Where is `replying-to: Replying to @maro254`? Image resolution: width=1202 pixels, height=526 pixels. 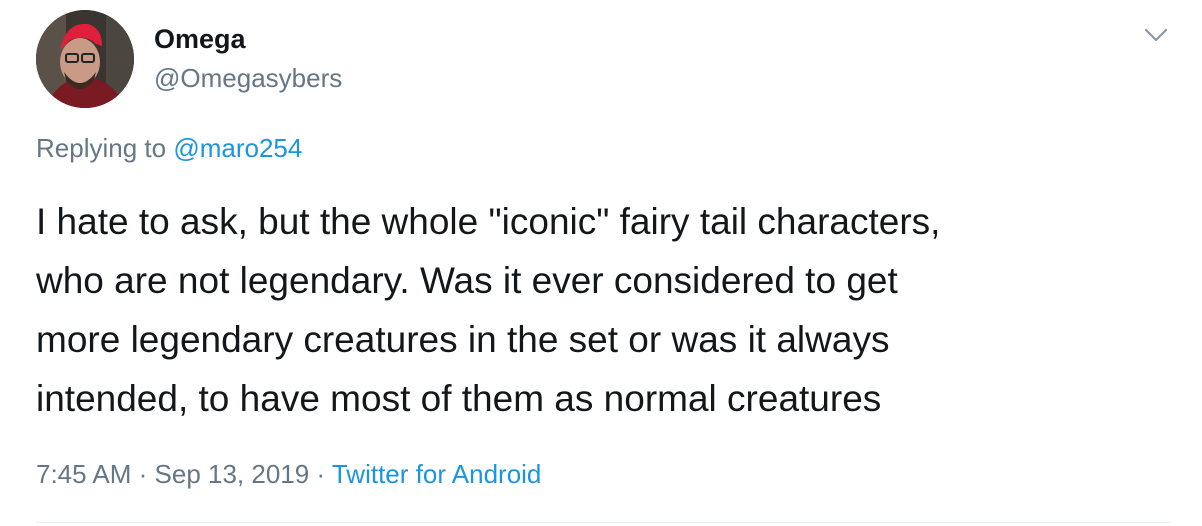
replying-to: Replying to @maro254 is located at coordinates (169, 148).